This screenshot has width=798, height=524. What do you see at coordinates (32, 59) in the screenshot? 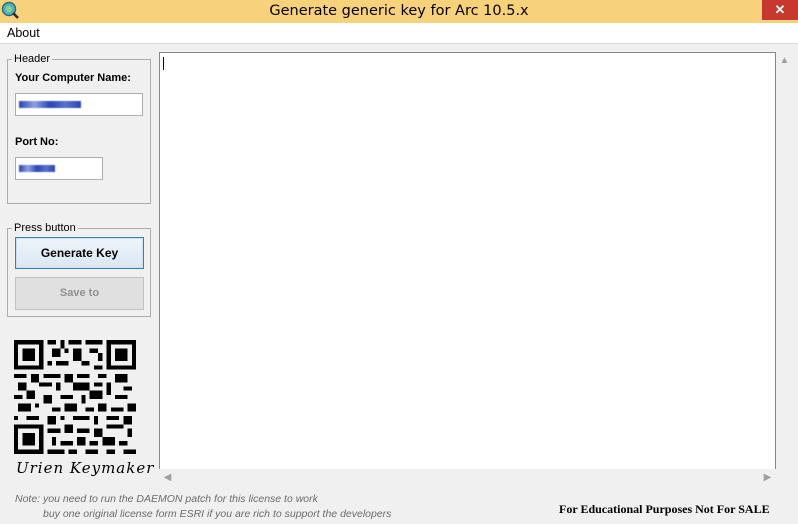
I see `header-legend: Header` at bounding box center [32, 59].